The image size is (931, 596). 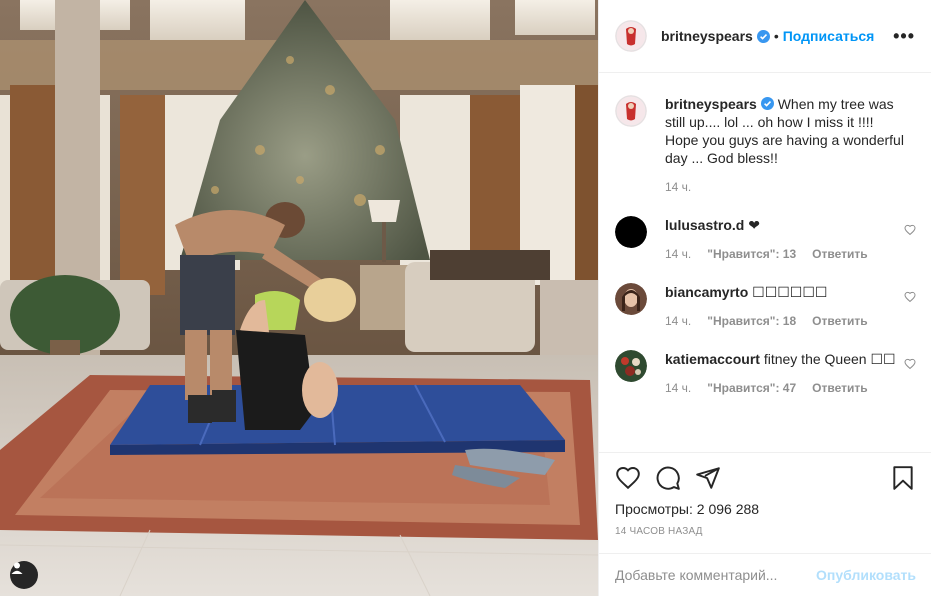 I want to click on comment-text: ☐☐☐☐☐☐, so click(x=790, y=292).